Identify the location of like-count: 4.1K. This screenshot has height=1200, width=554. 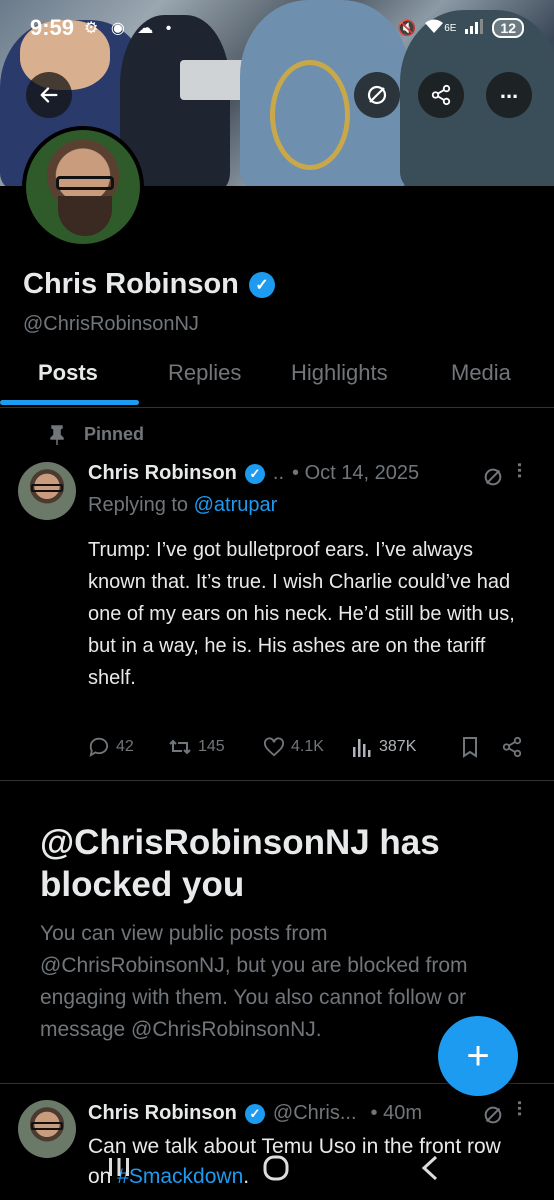
(307, 746).